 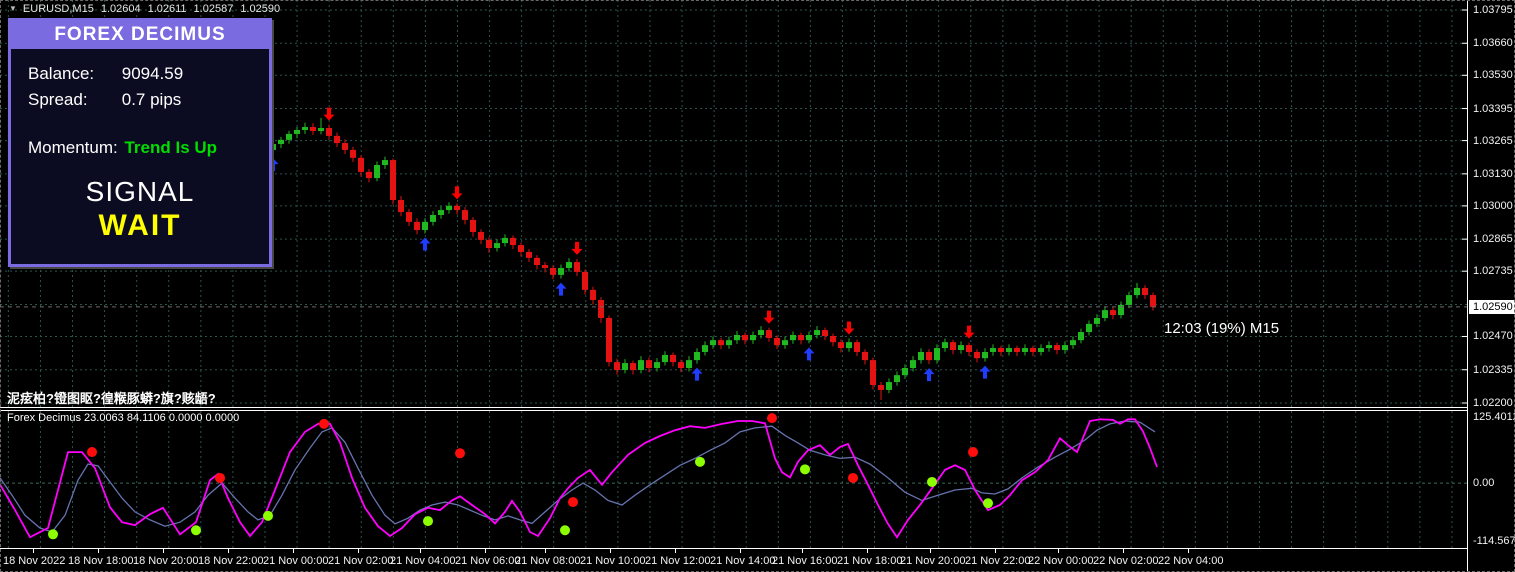 I want to click on price-tick-label: 1.02735, so click(x=1493, y=271).